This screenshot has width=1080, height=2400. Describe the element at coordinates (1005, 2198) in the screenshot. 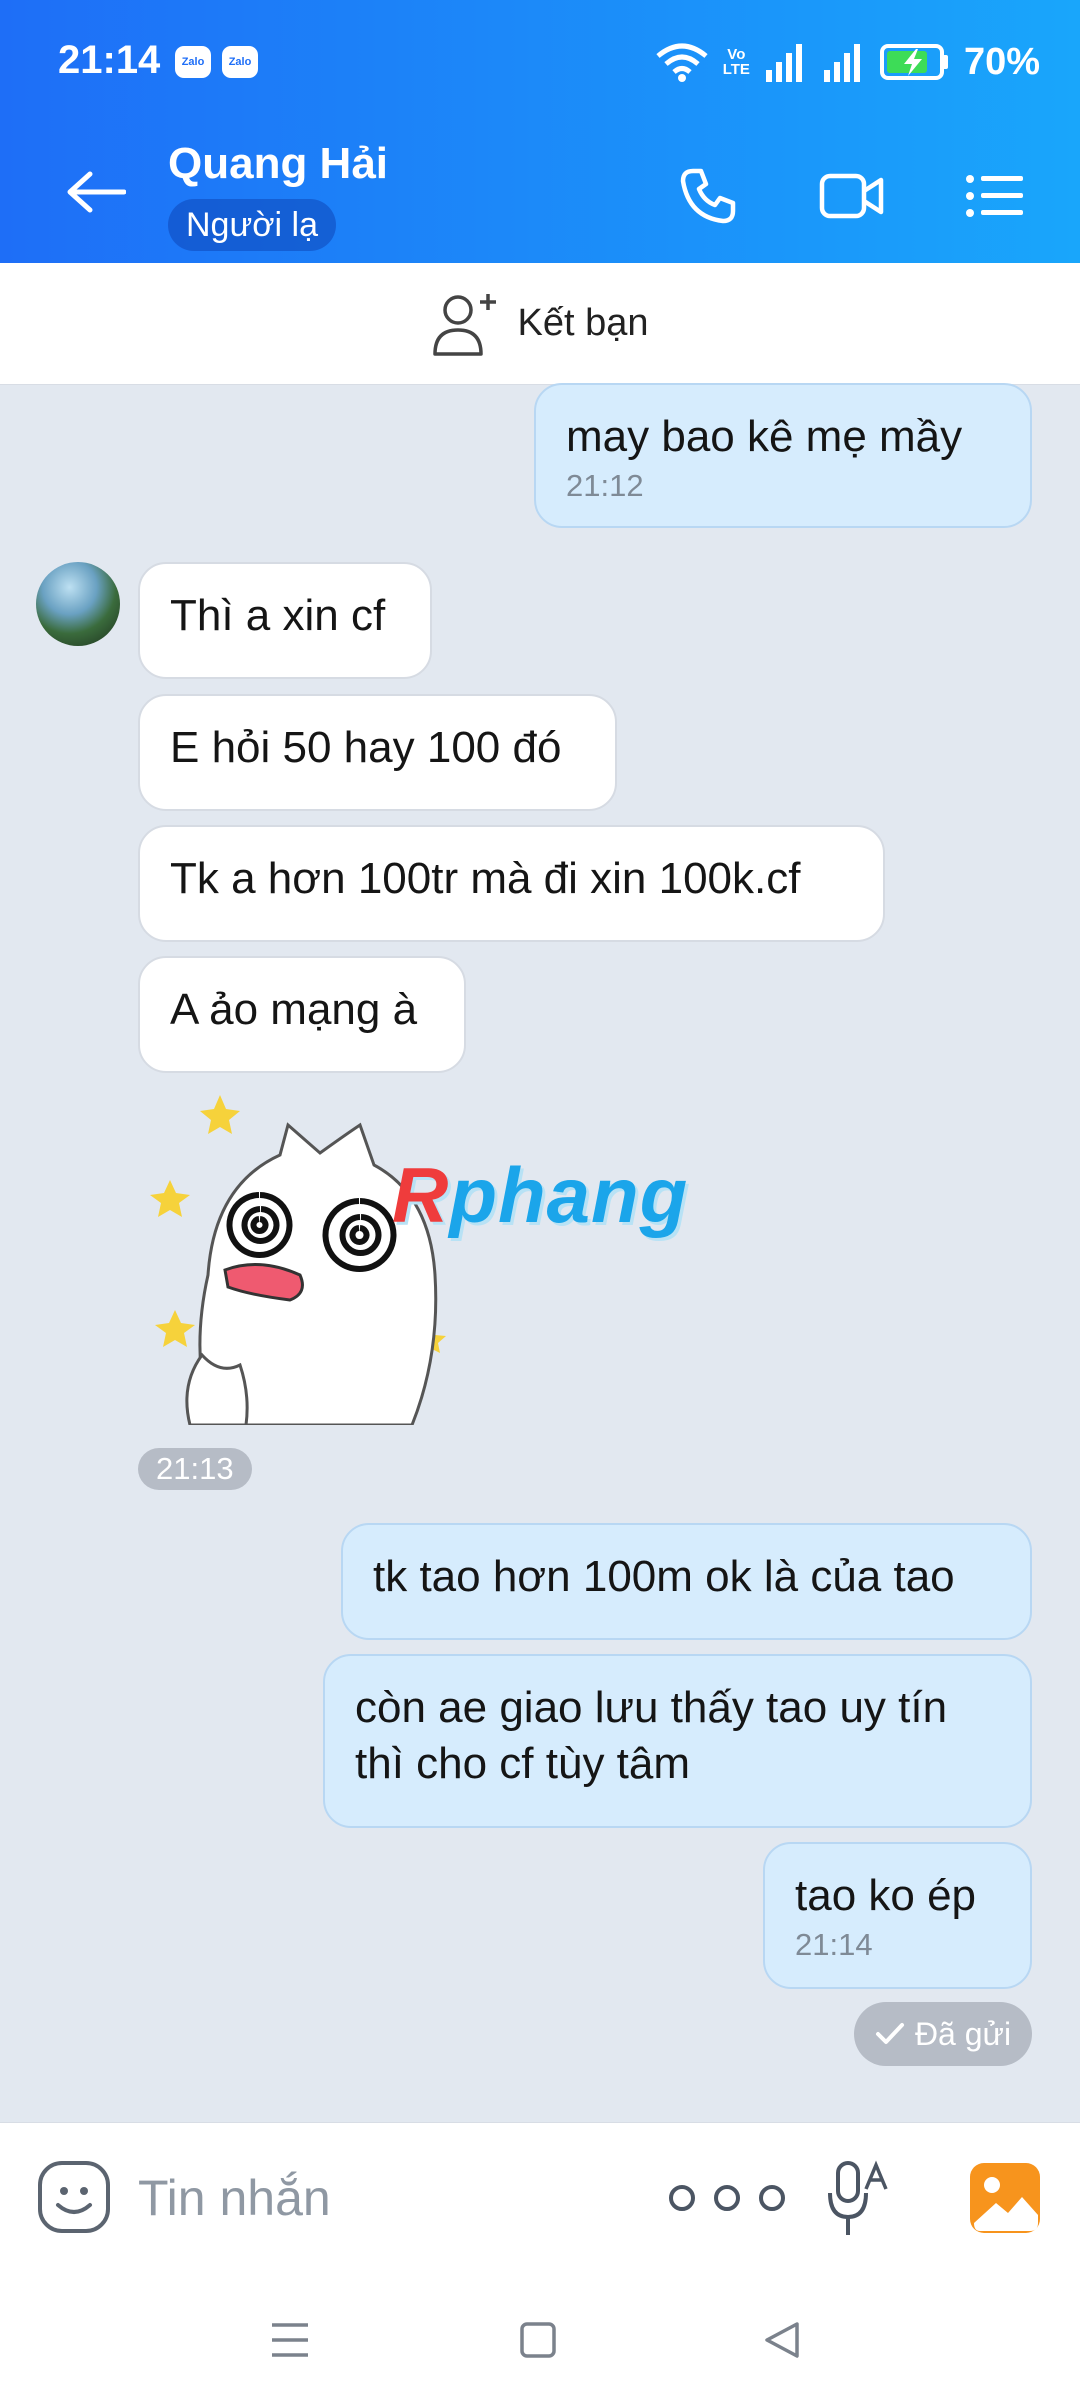

I see `photo-gallery-icon` at that location.